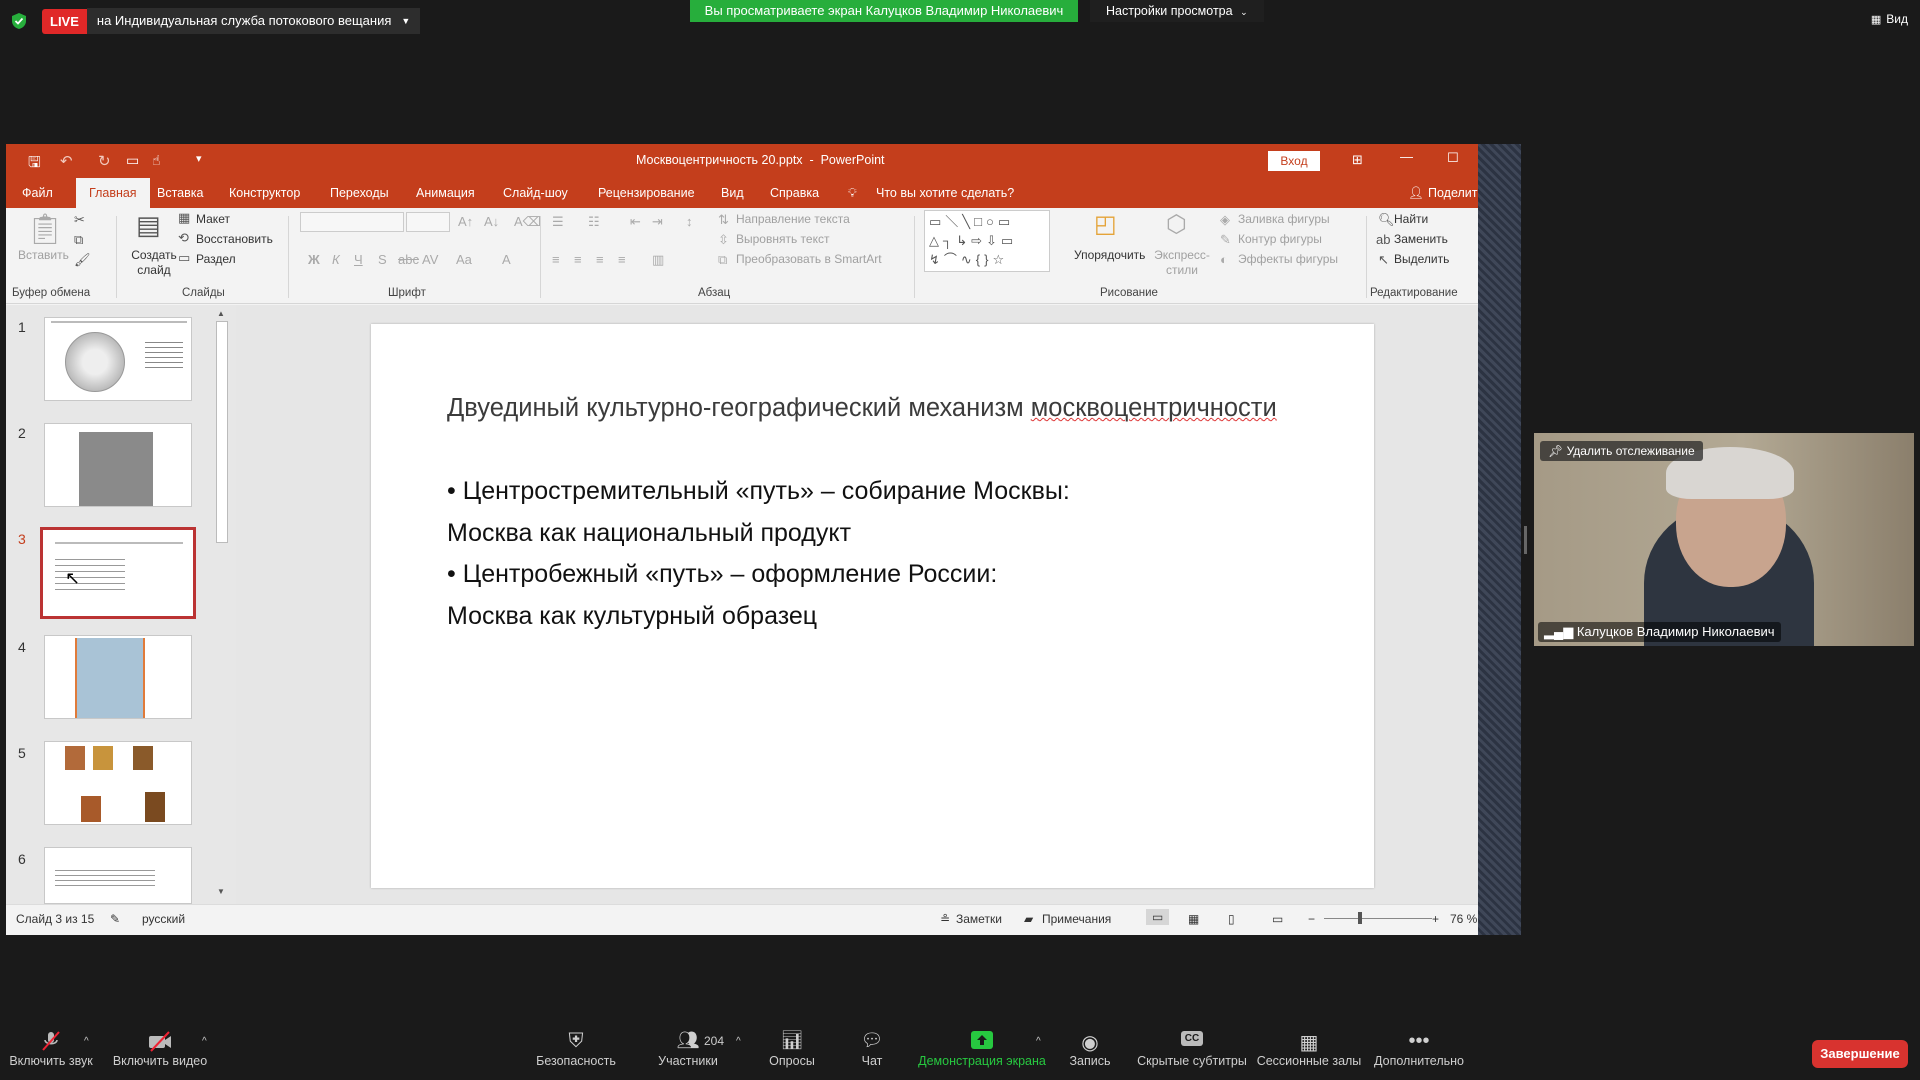 The width and height of the screenshot is (1920, 1080). What do you see at coordinates (1311, 919) in the screenshot?
I see `zoom-out-icon: −` at bounding box center [1311, 919].